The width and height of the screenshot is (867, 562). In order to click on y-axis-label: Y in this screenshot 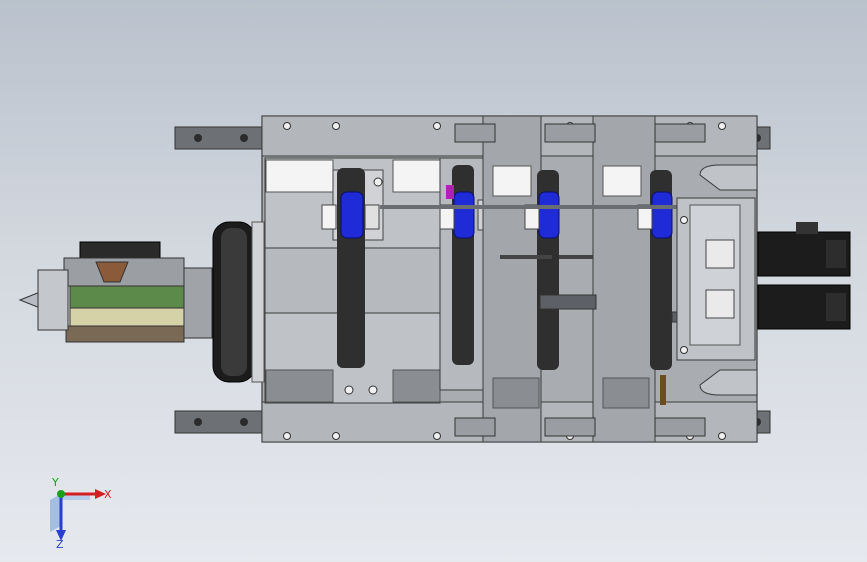, I will do `click(55, 483)`.